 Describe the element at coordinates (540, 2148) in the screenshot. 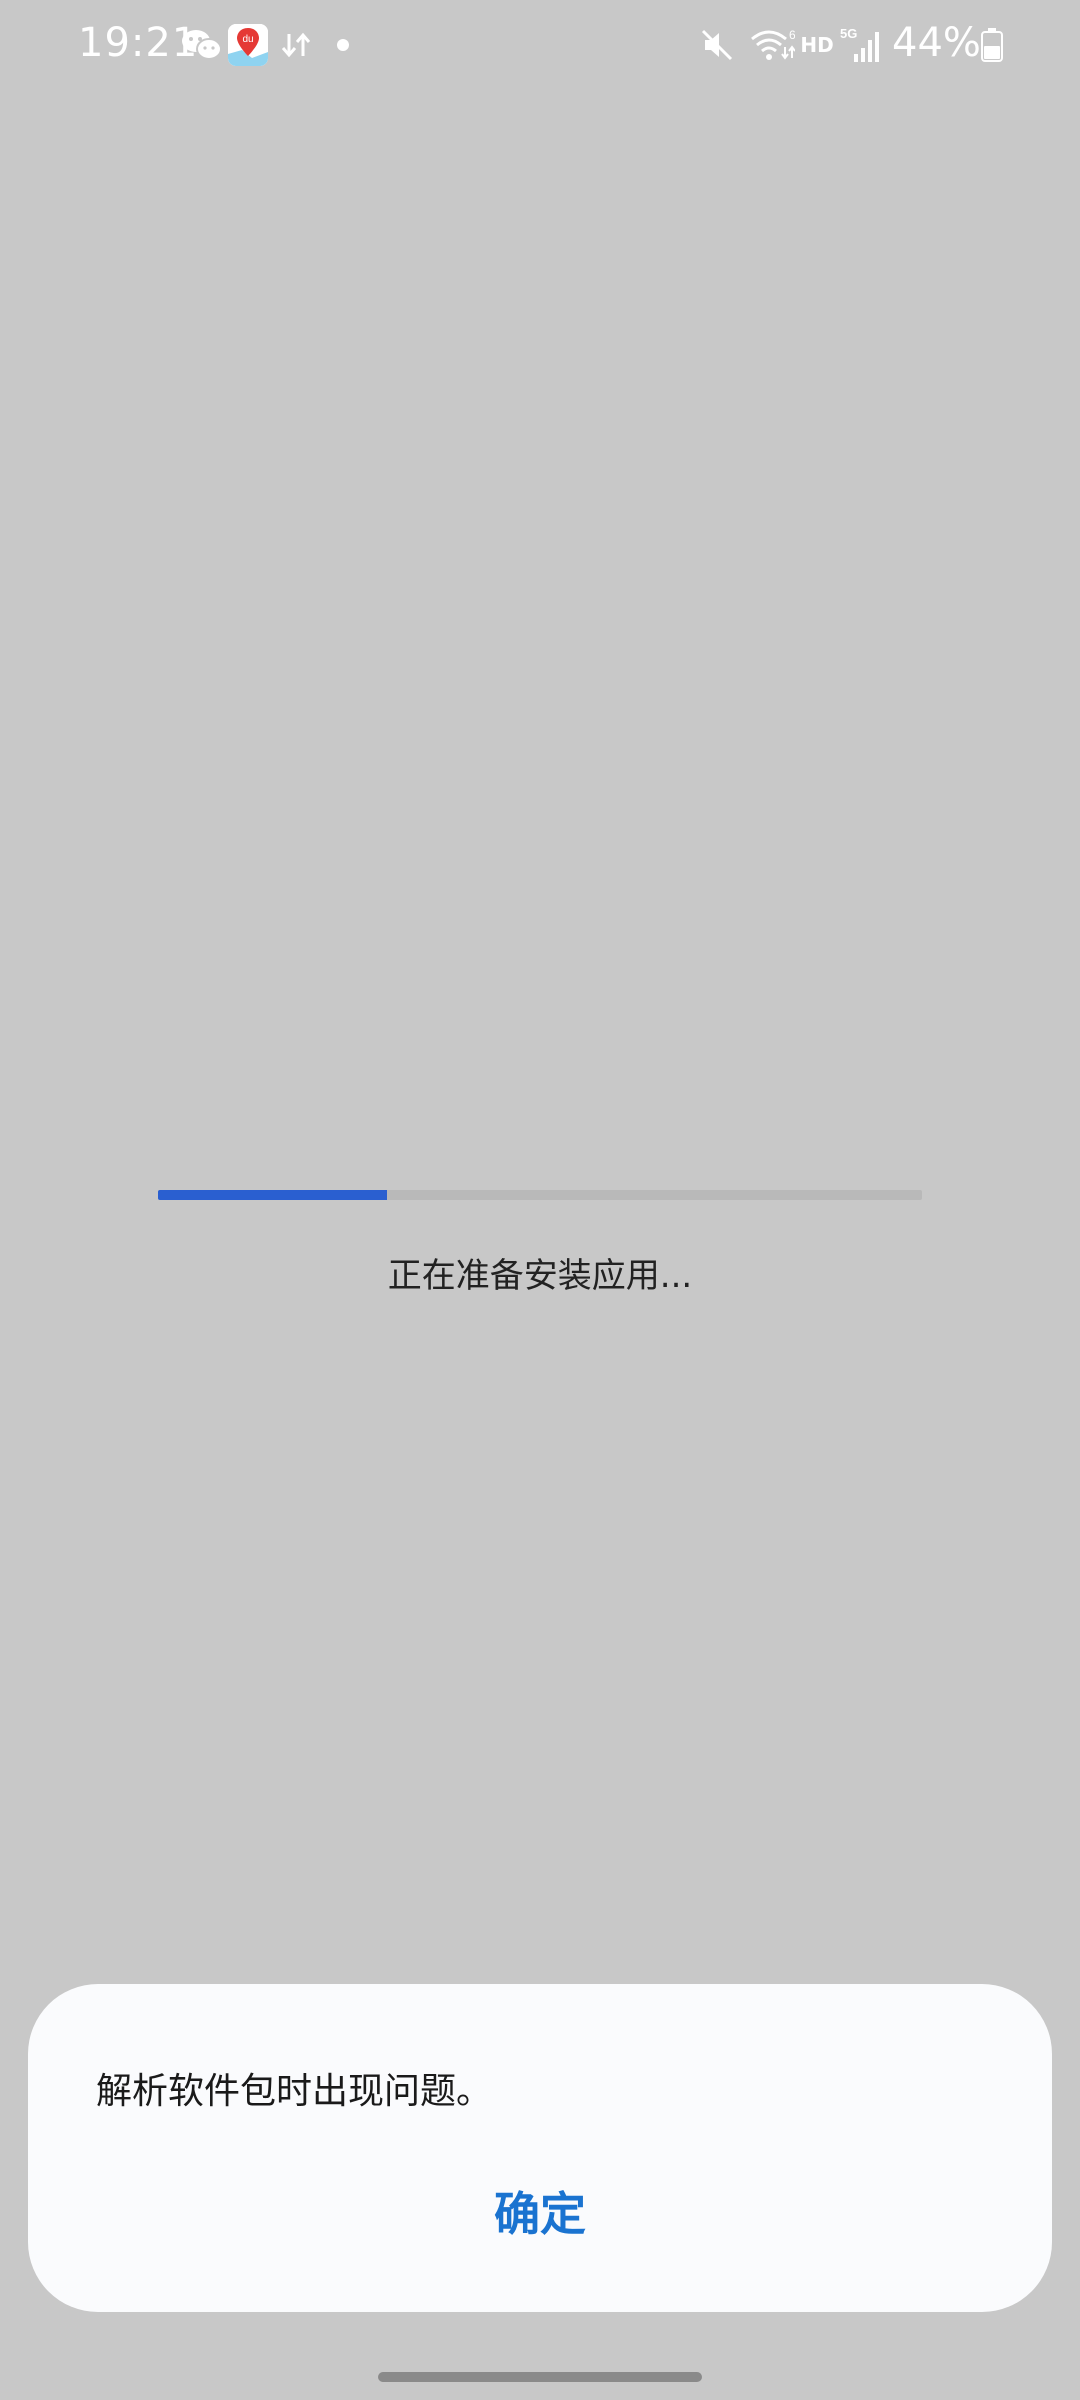

I see `error-dialog: 解析软件包时出现问题。 确定` at that location.